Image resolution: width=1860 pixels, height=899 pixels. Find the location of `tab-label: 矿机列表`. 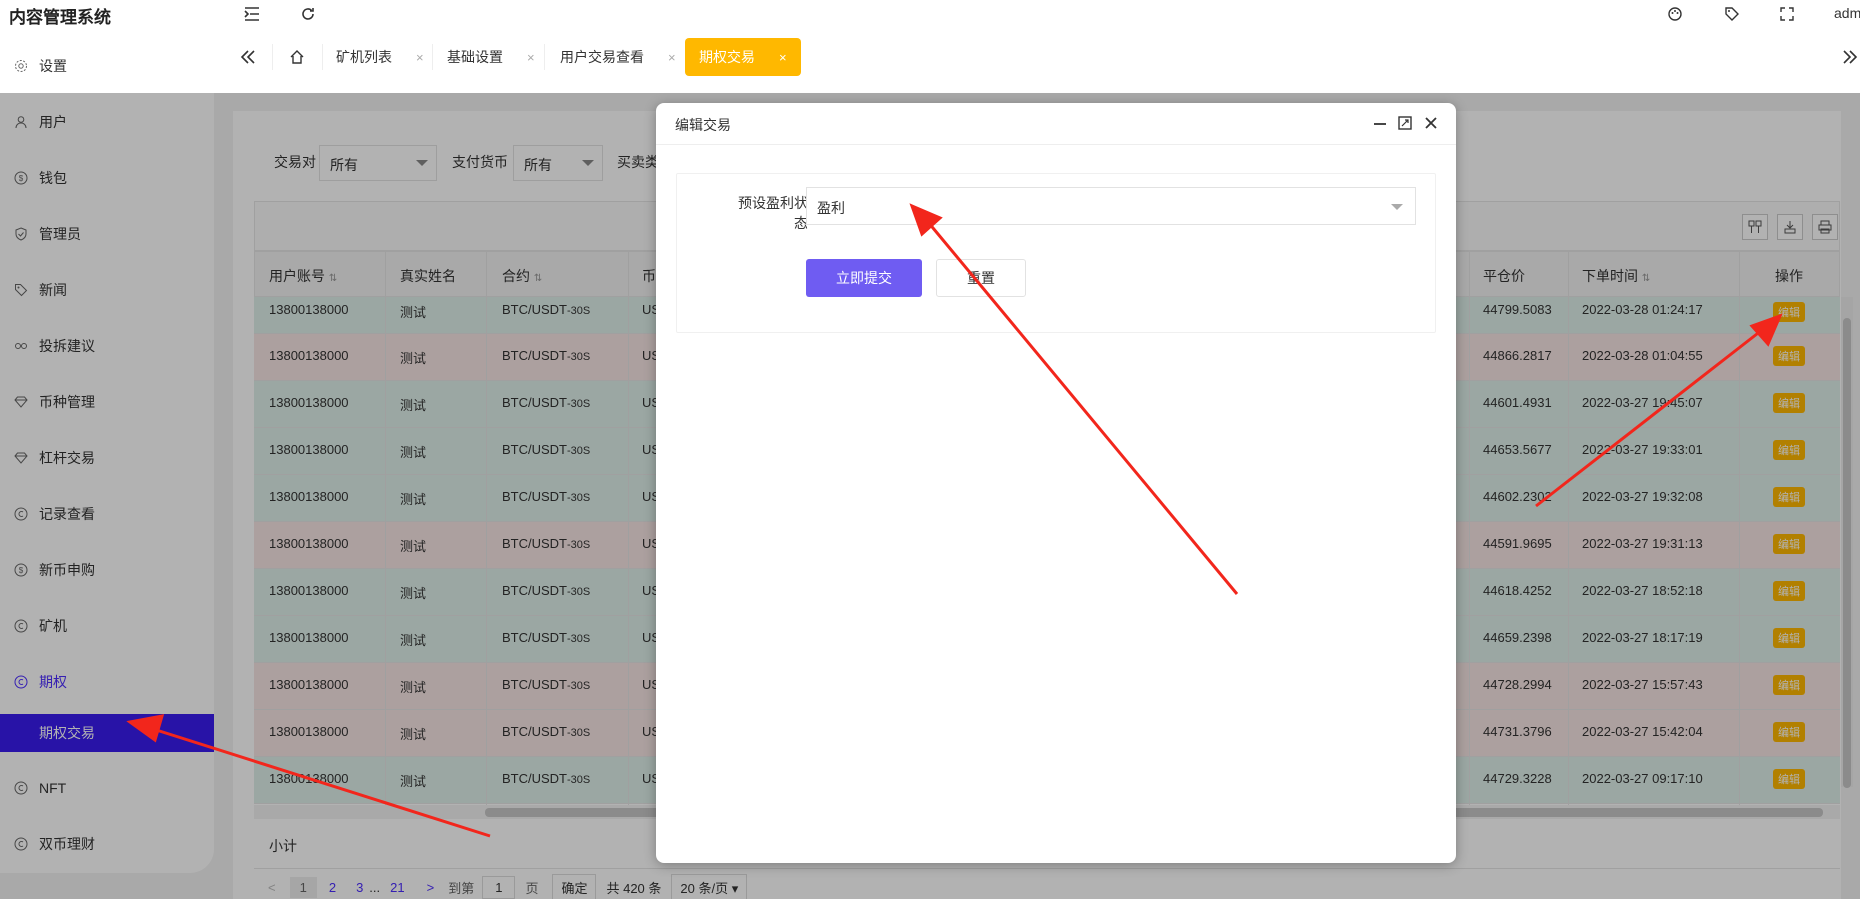

tab-label: 矿机列表 is located at coordinates (364, 57).